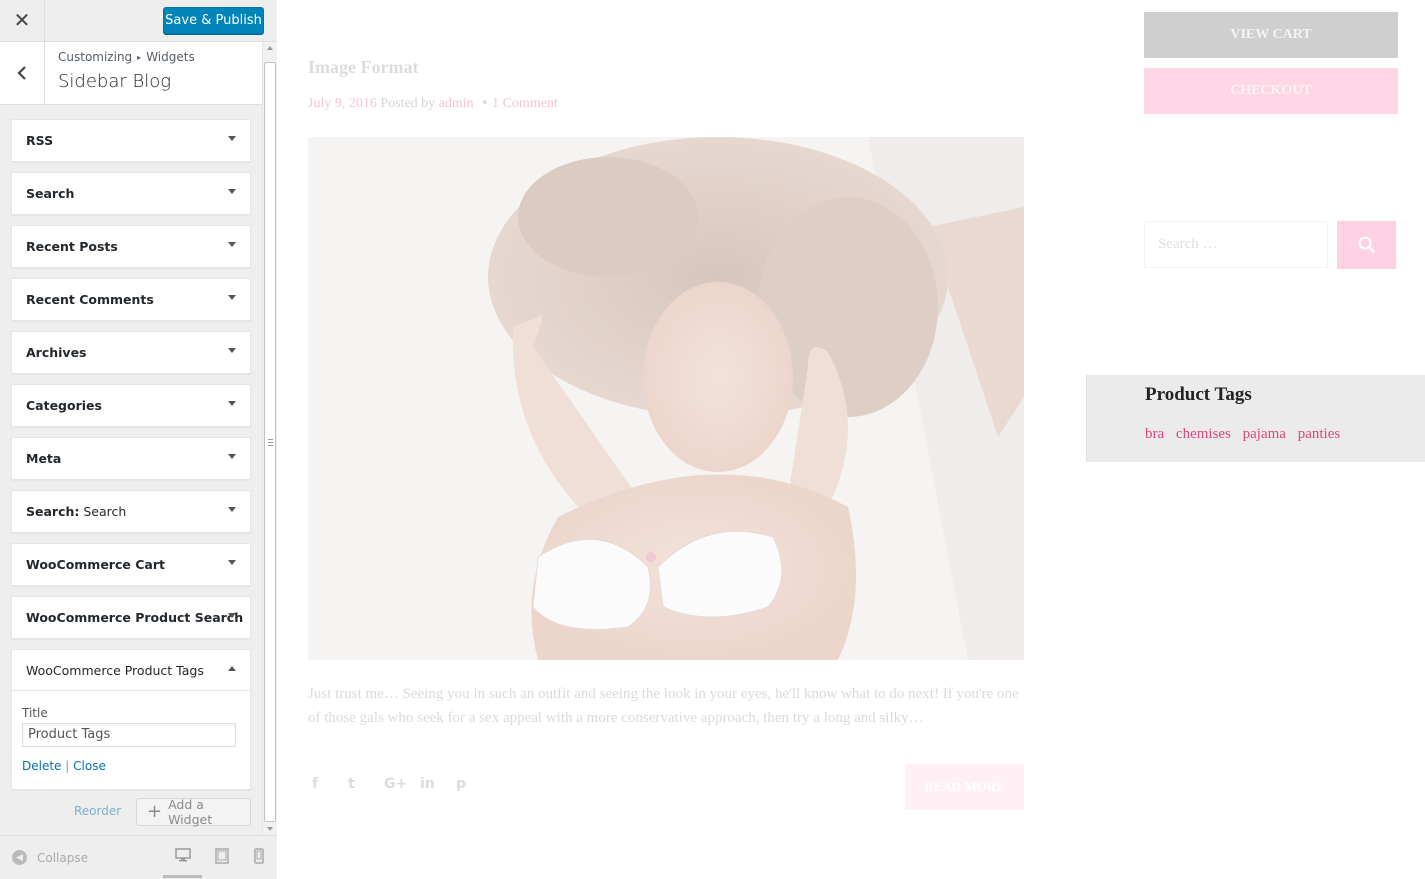 The image size is (1425, 879). I want to click on widget-title: Meta, so click(44, 458).